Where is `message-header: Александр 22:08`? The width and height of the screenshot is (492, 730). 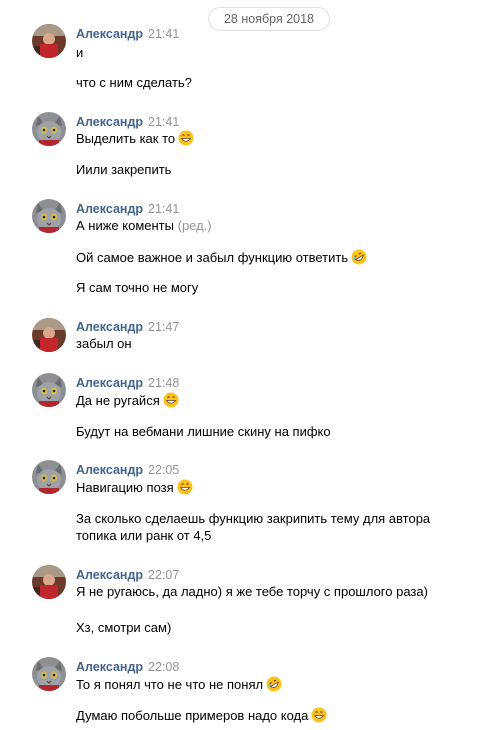
message-header: Александр 22:08 is located at coordinates (127, 666).